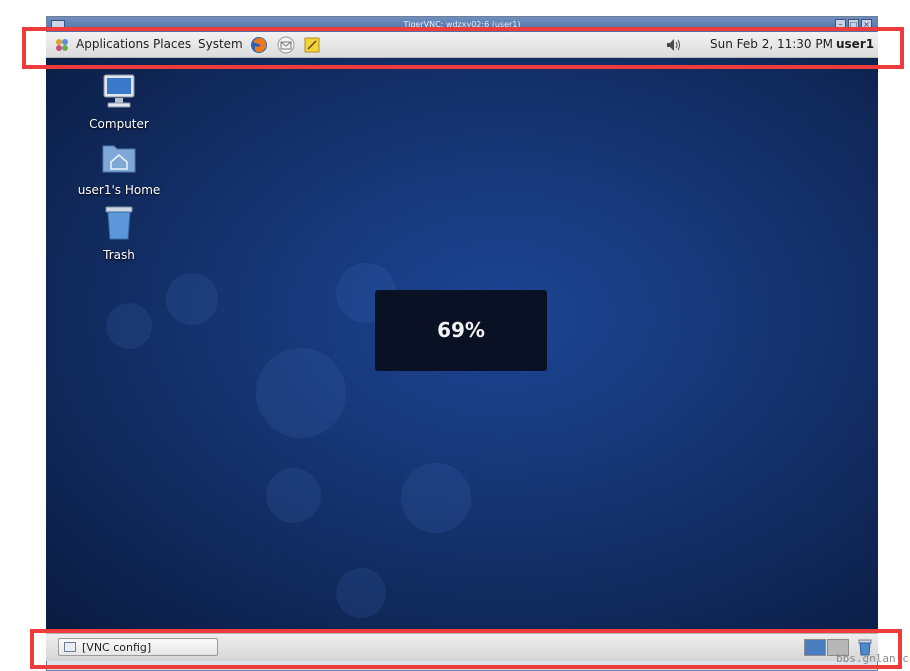  Describe the element at coordinates (873, 658) in the screenshot. I see `watermark: bbs.gnlan.cn` at that location.